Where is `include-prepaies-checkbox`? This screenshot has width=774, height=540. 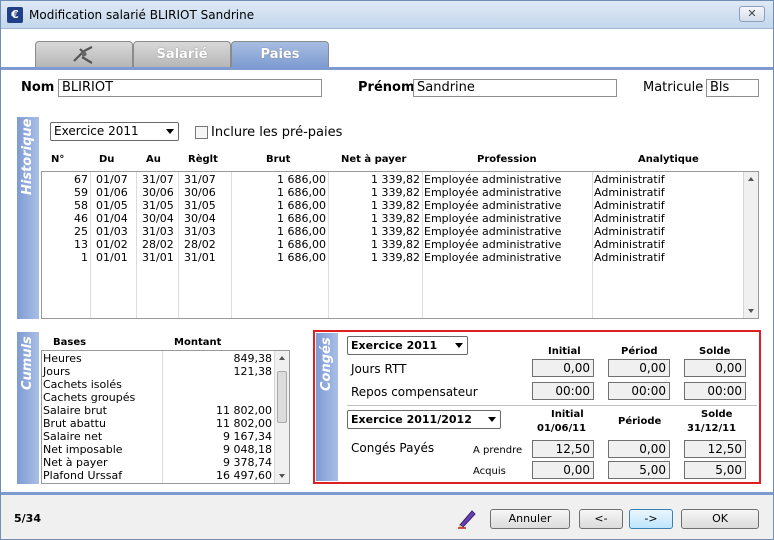
include-prepaies-checkbox is located at coordinates (201, 132).